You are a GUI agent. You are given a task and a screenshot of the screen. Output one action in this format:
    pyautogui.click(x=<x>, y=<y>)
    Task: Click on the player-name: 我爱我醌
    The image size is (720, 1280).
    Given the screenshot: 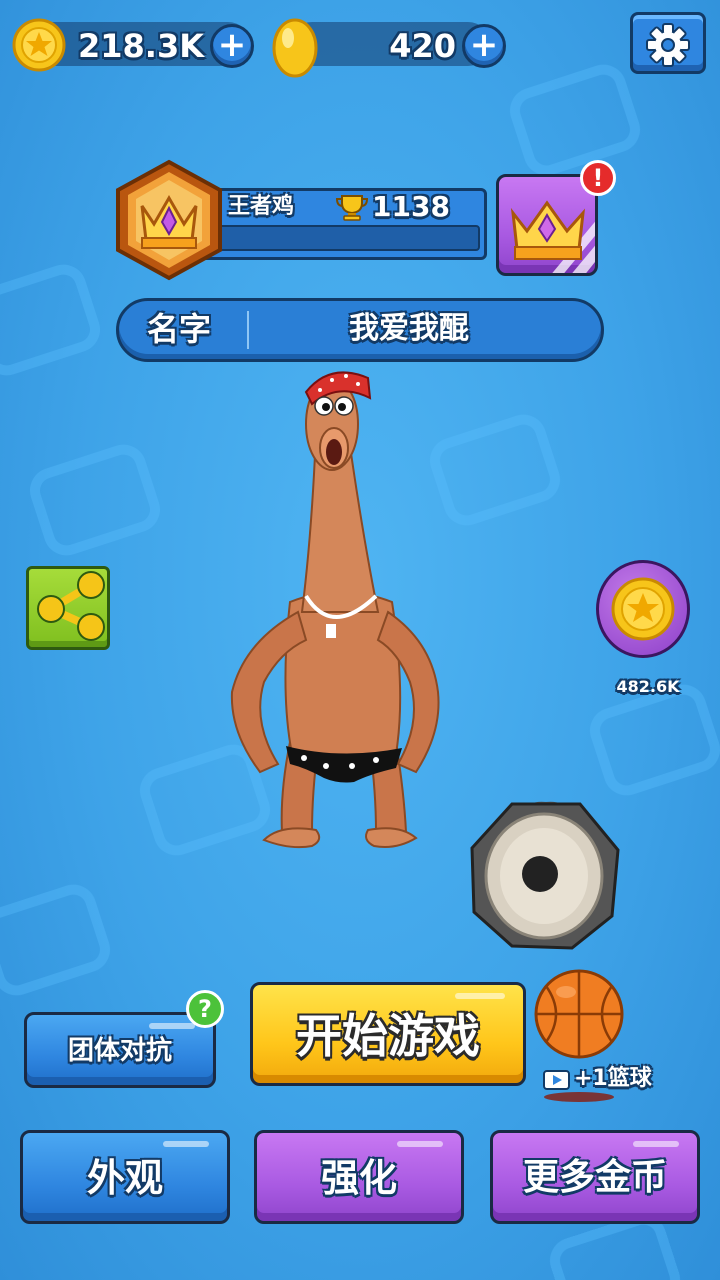 What is the action you would take?
    pyautogui.click(x=409, y=328)
    